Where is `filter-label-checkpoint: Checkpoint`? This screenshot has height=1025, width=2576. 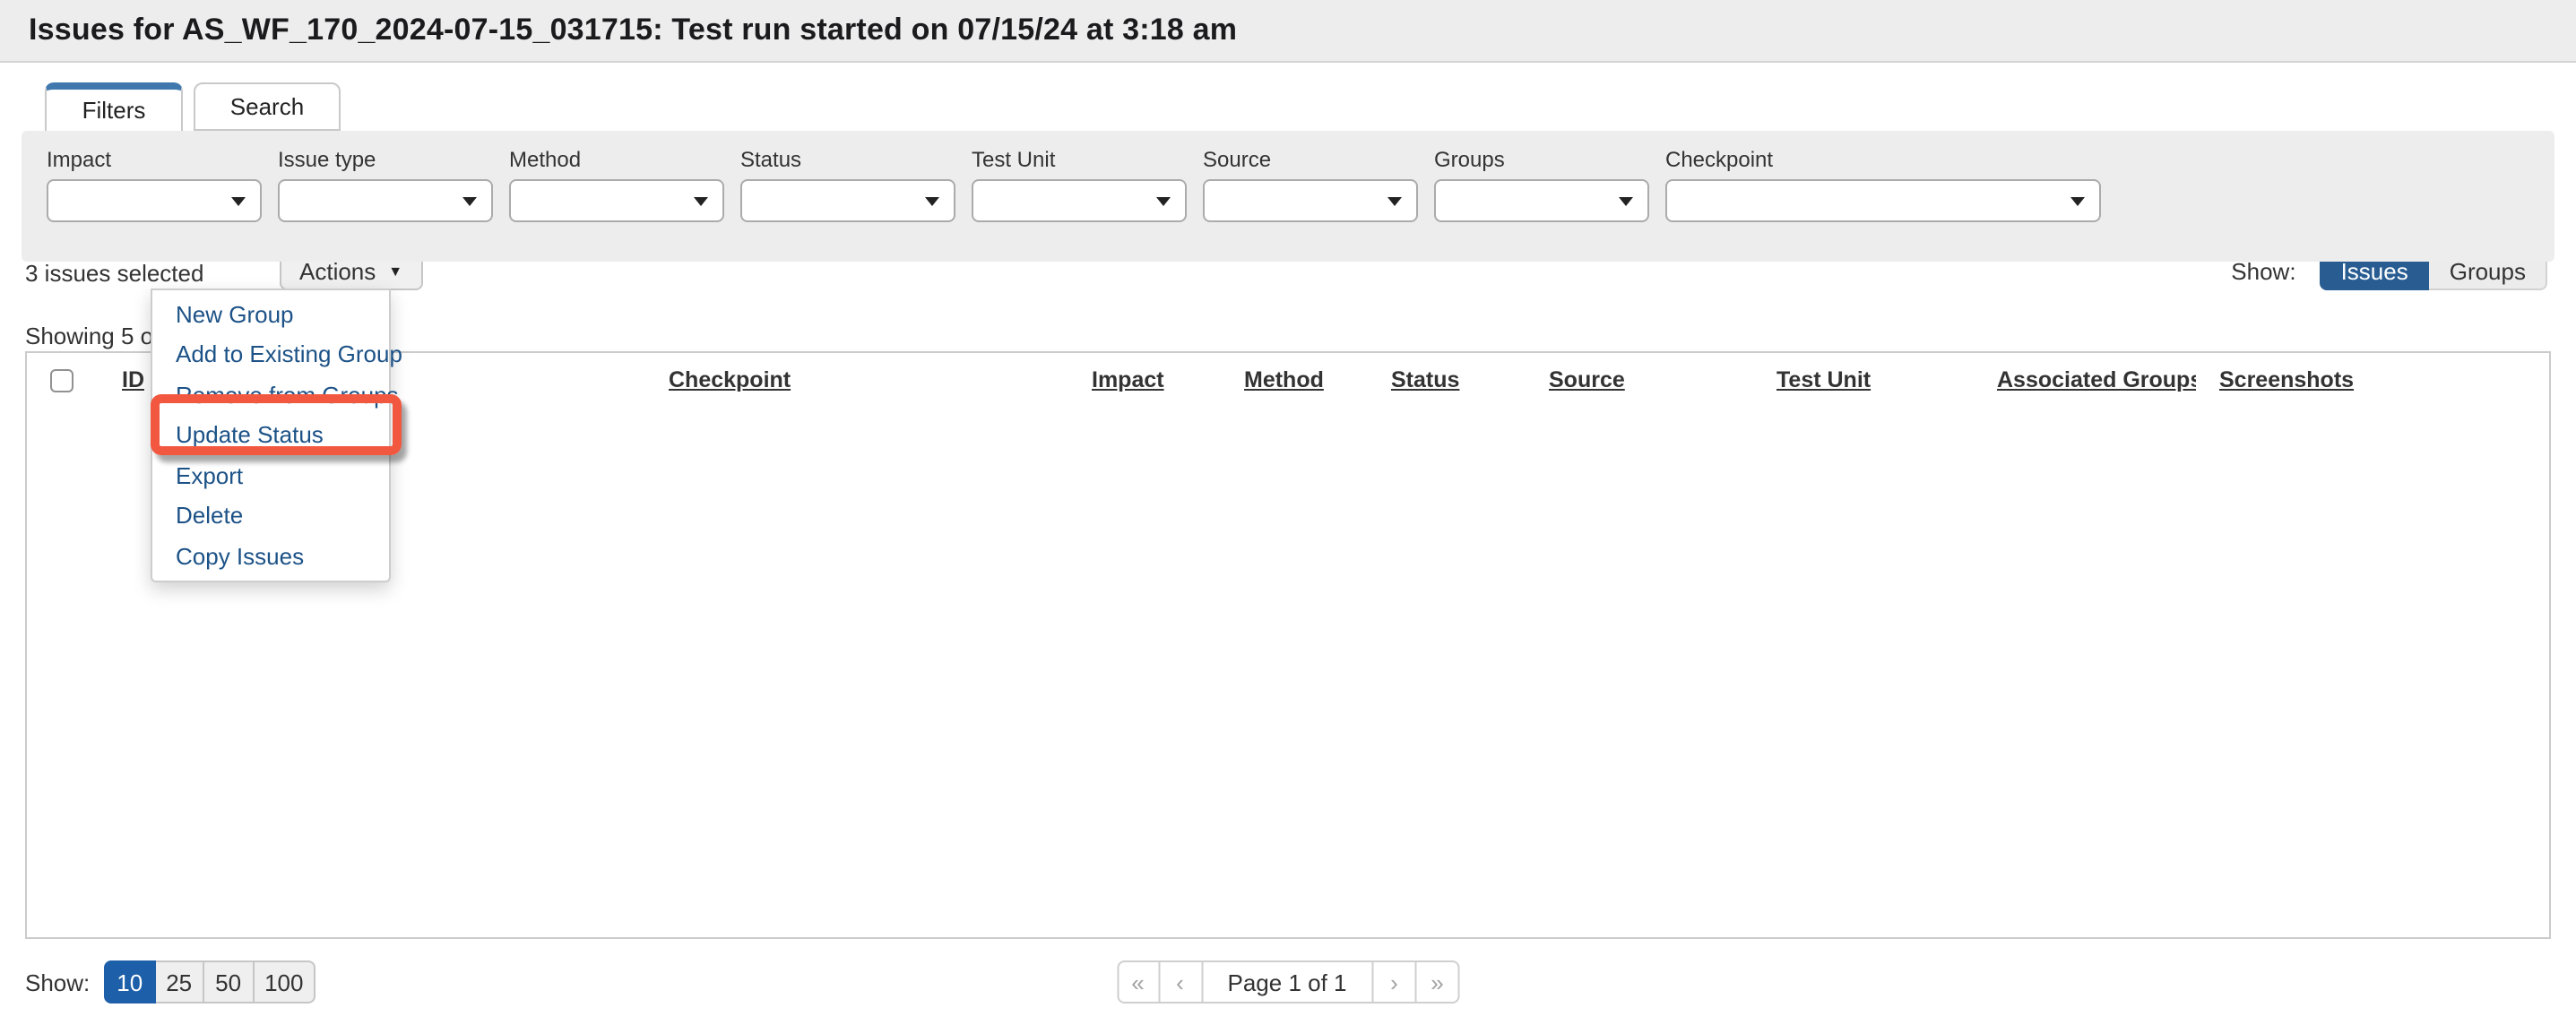 filter-label-checkpoint: Checkpoint is located at coordinates (1719, 159).